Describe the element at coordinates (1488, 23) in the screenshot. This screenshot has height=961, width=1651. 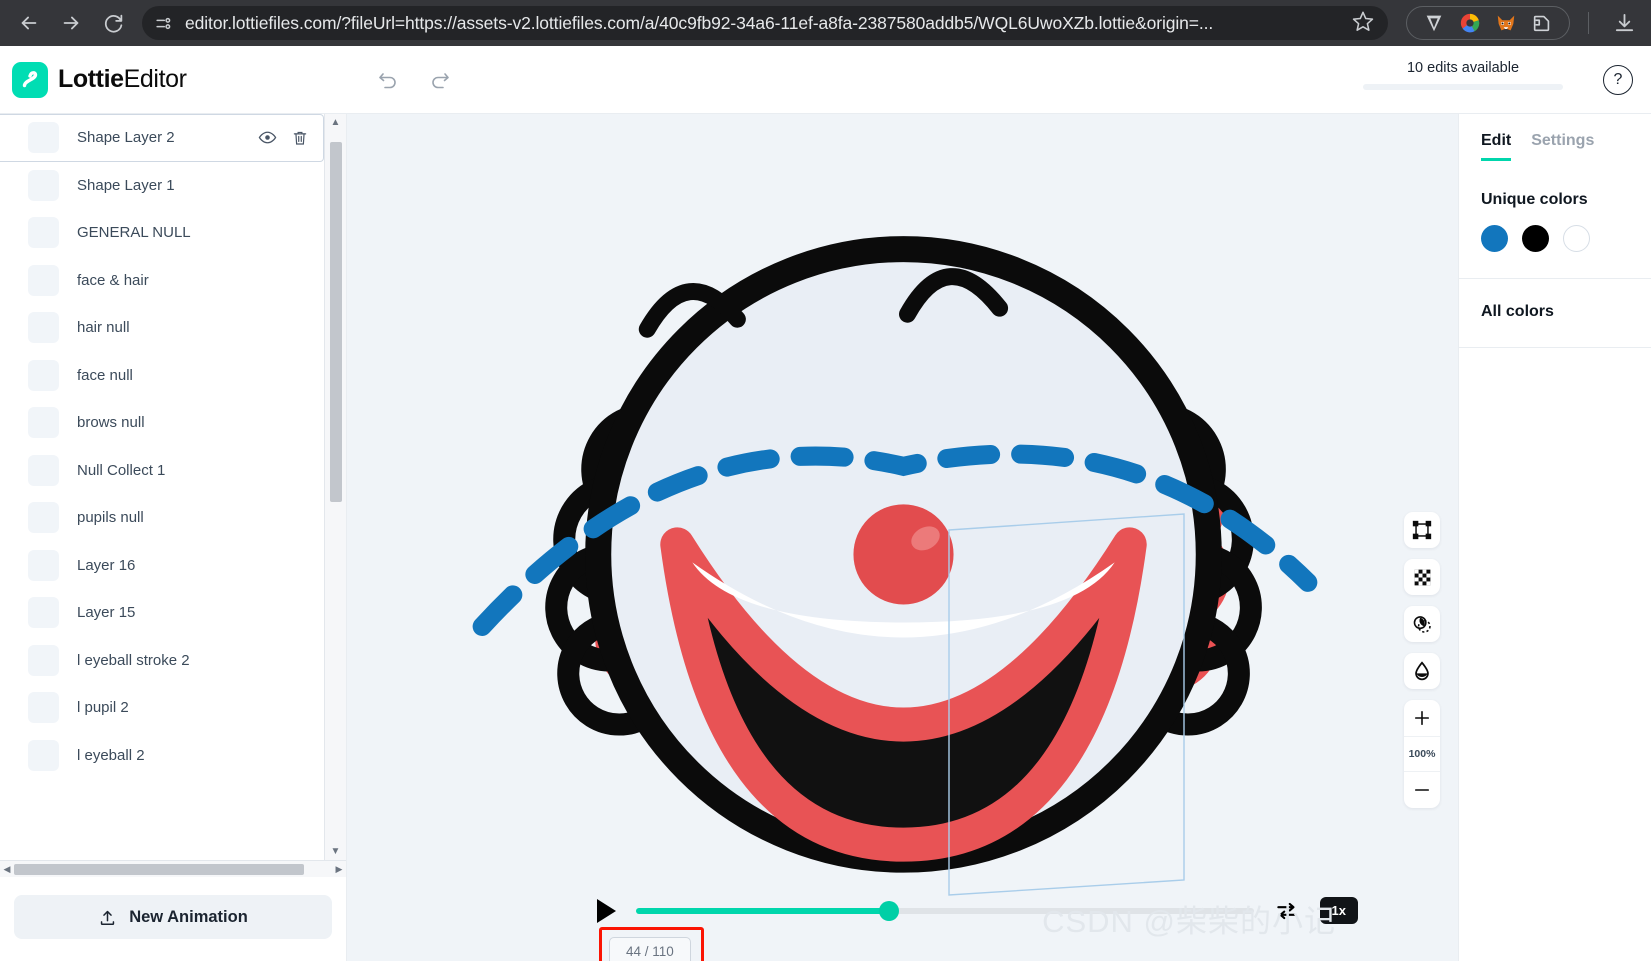
I see `extensions-group` at that location.